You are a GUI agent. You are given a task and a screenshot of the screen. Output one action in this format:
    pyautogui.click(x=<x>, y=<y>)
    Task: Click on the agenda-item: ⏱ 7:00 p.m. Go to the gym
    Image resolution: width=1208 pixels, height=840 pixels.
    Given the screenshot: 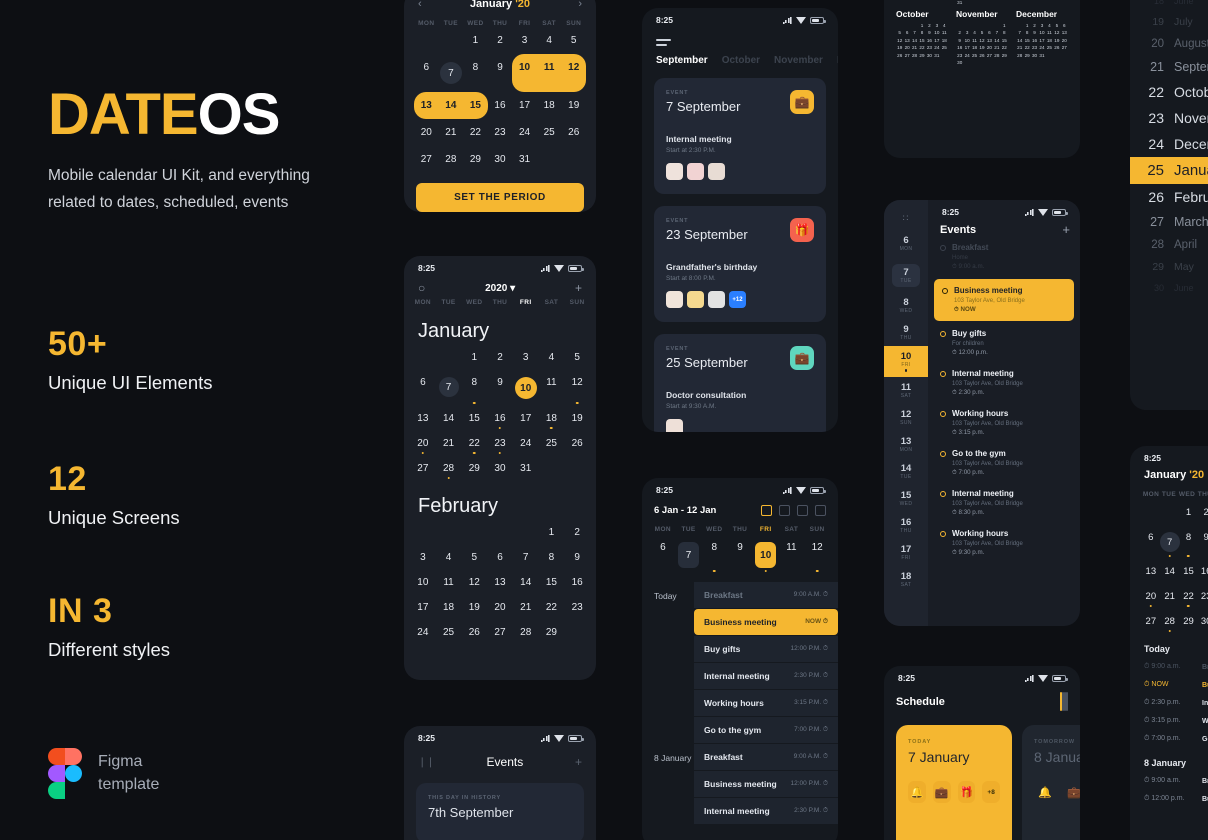 What is the action you would take?
    pyautogui.click(x=1169, y=739)
    